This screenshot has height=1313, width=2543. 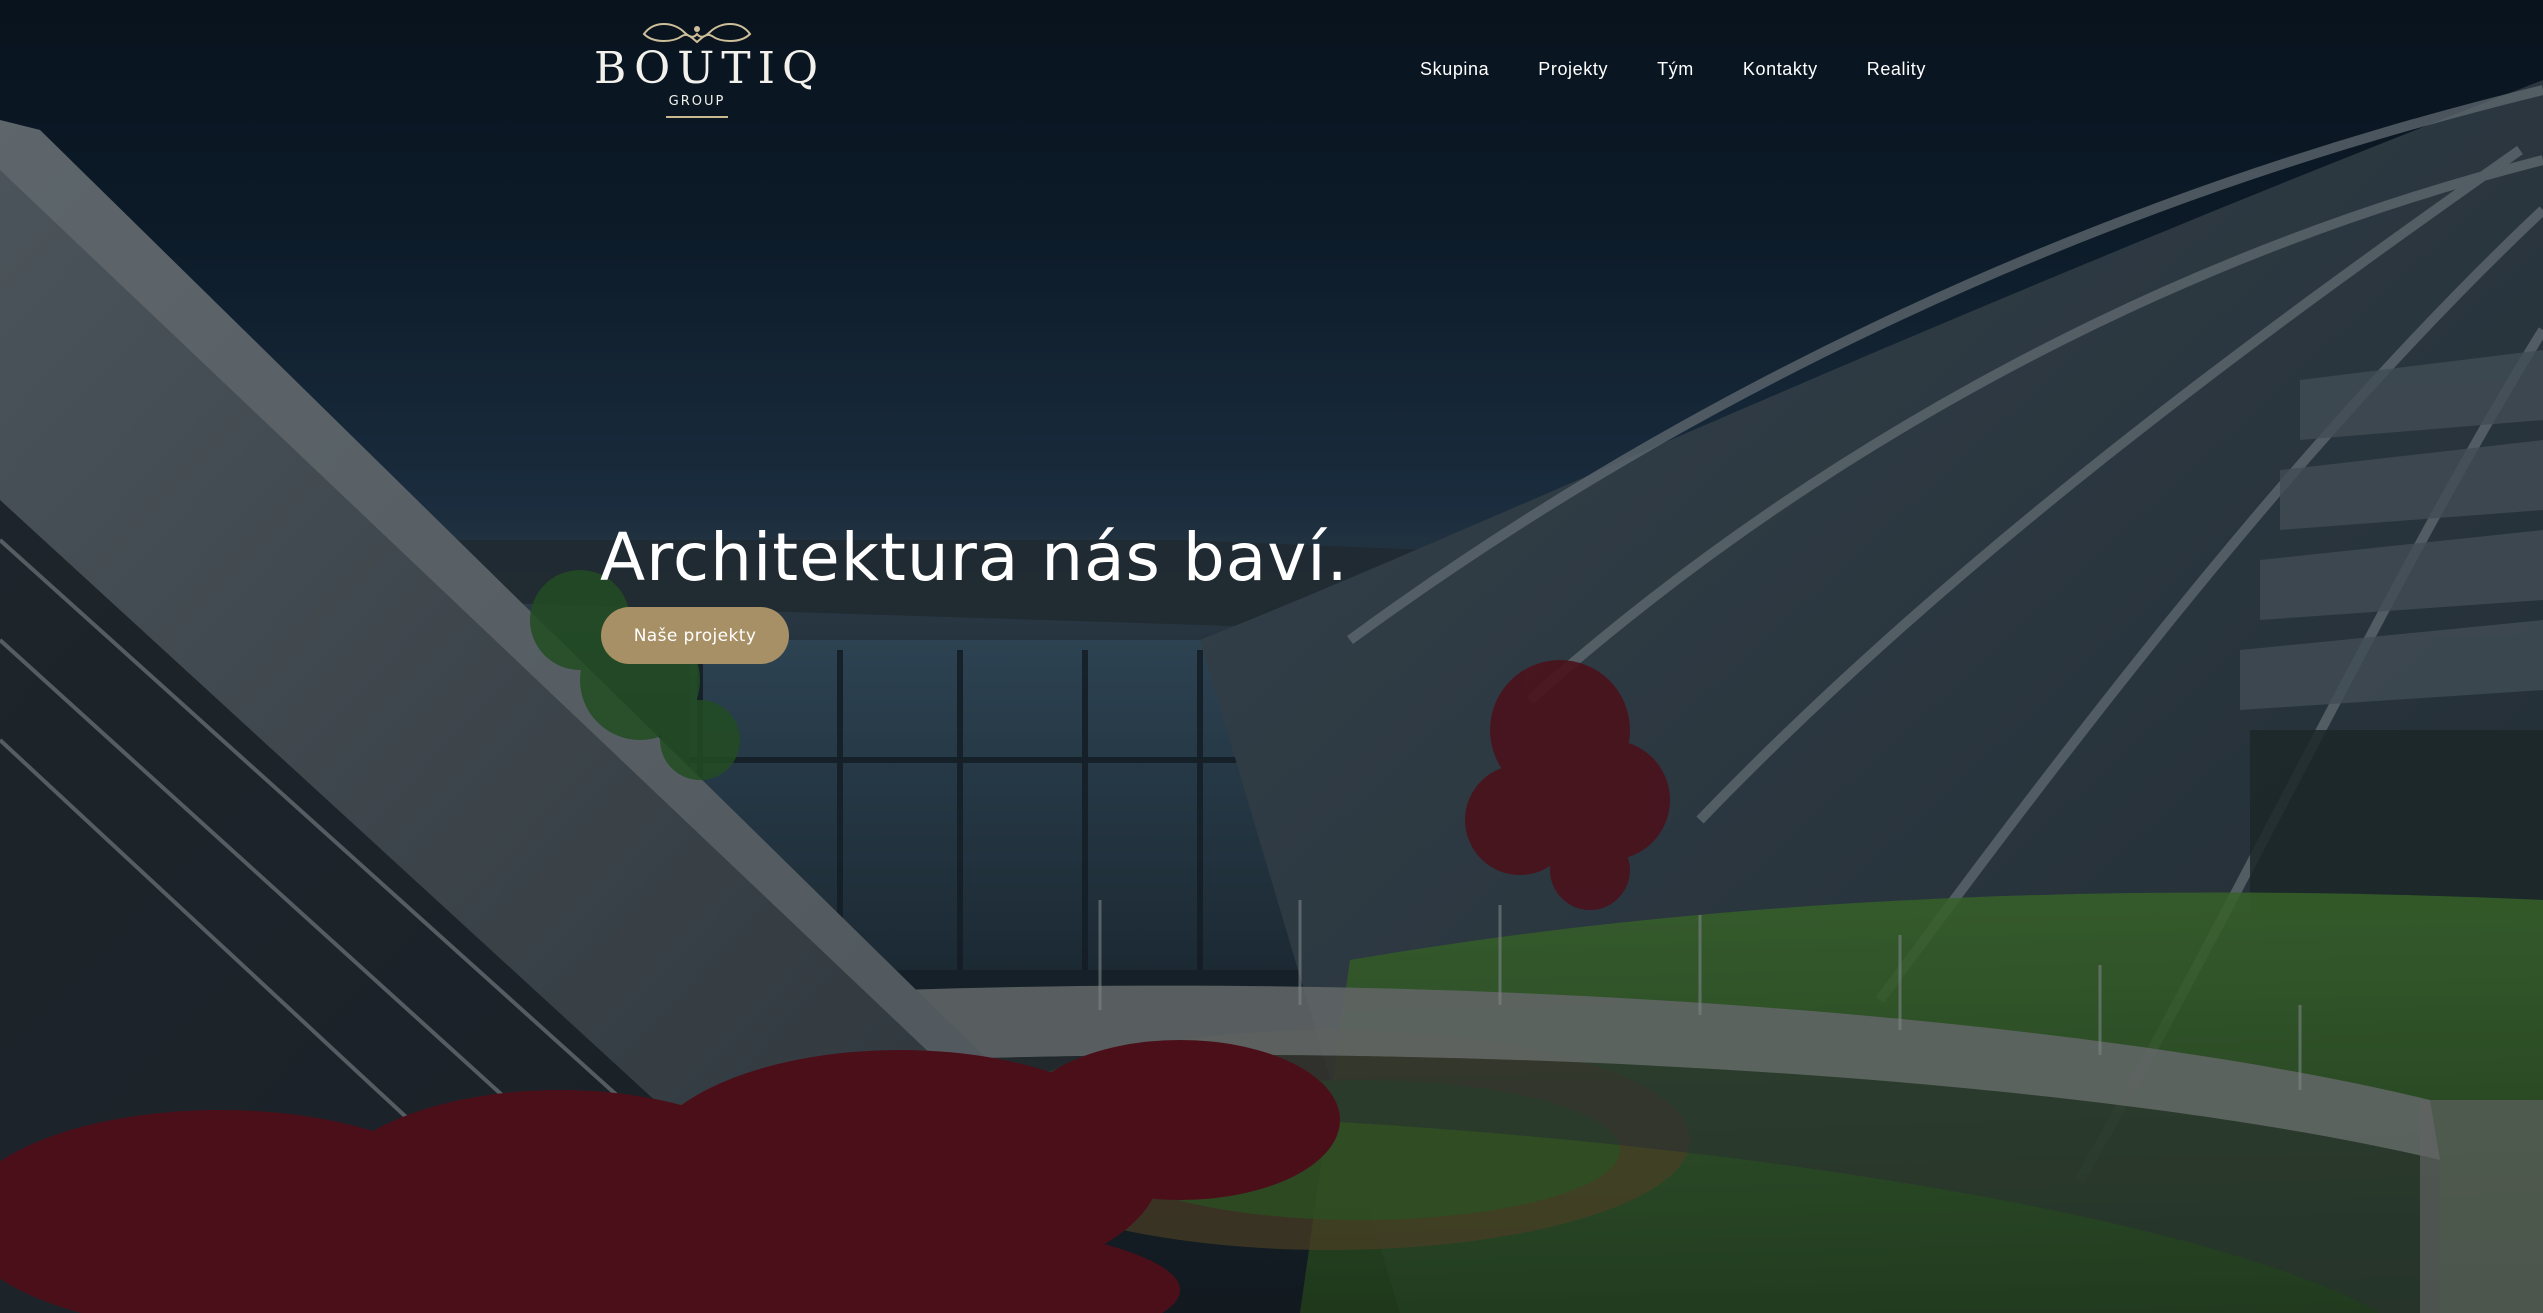 I want to click on hero-headline: Architektura nás baví., so click(x=974, y=557).